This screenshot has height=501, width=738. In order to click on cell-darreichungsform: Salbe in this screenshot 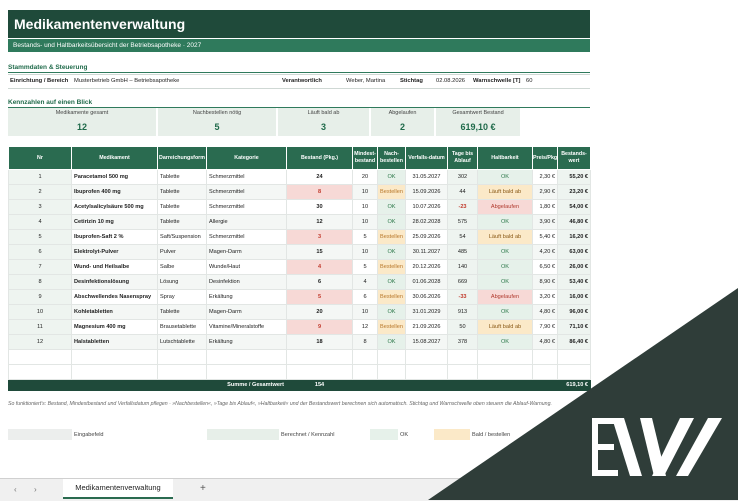, I will do `click(182, 267)`.